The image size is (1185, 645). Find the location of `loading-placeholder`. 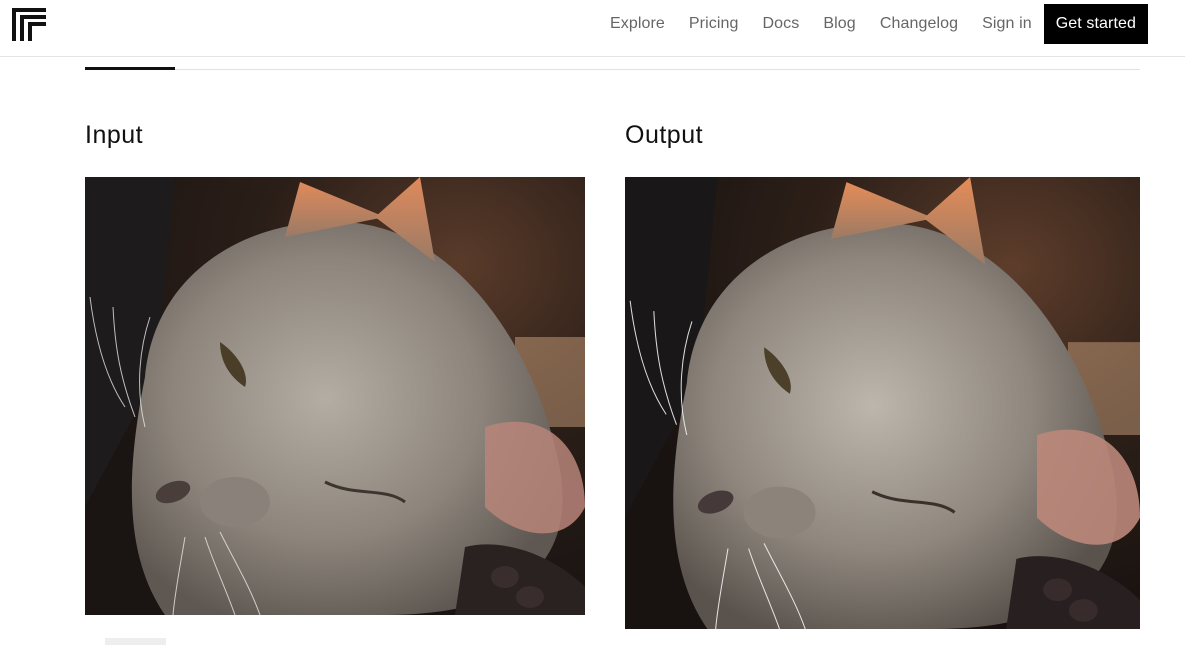

loading-placeholder is located at coordinates (135, 641).